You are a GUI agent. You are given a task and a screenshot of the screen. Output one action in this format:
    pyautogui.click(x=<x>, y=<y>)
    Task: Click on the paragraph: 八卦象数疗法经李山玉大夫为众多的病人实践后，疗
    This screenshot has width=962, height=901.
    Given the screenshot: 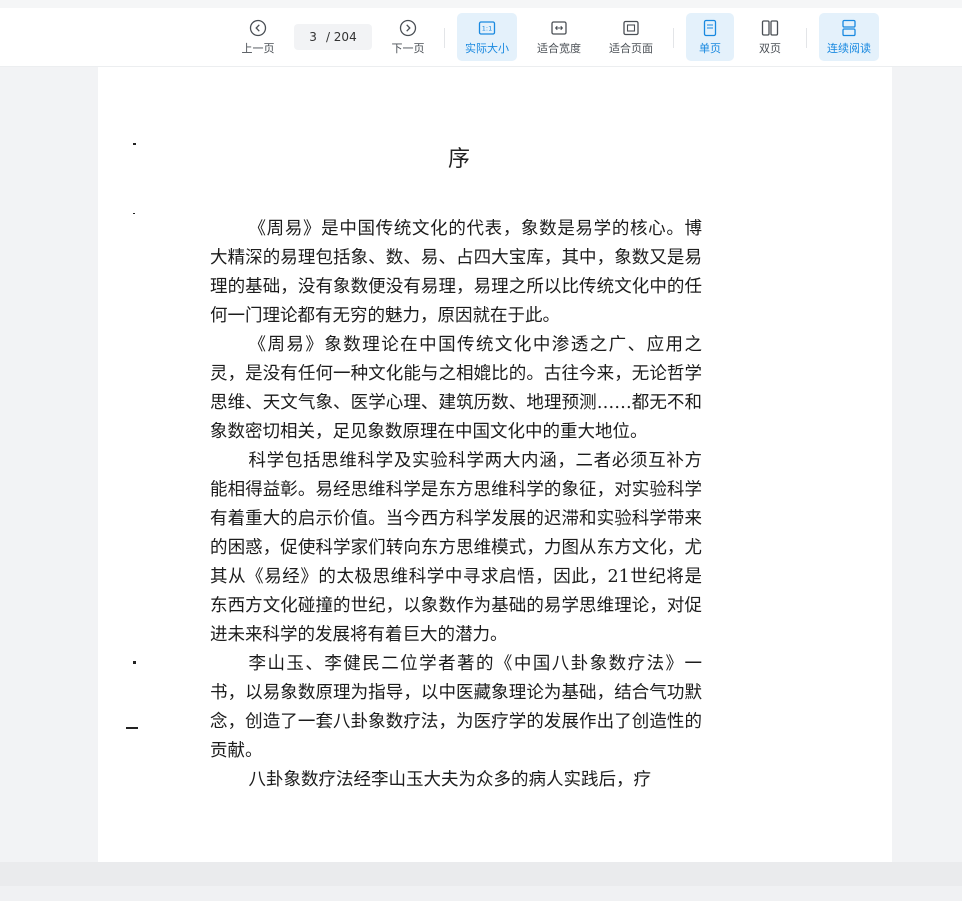 What is the action you would take?
    pyautogui.click(x=450, y=780)
    